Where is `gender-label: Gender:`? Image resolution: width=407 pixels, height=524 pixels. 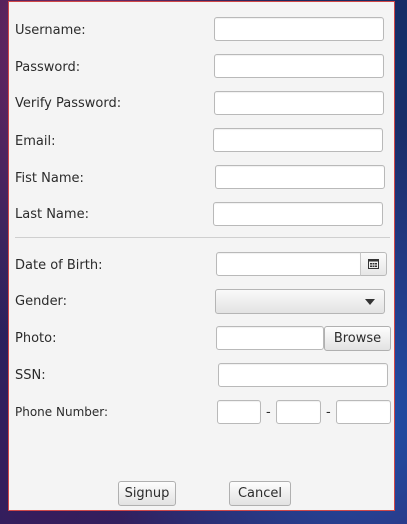 gender-label: Gender: is located at coordinates (41, 301).